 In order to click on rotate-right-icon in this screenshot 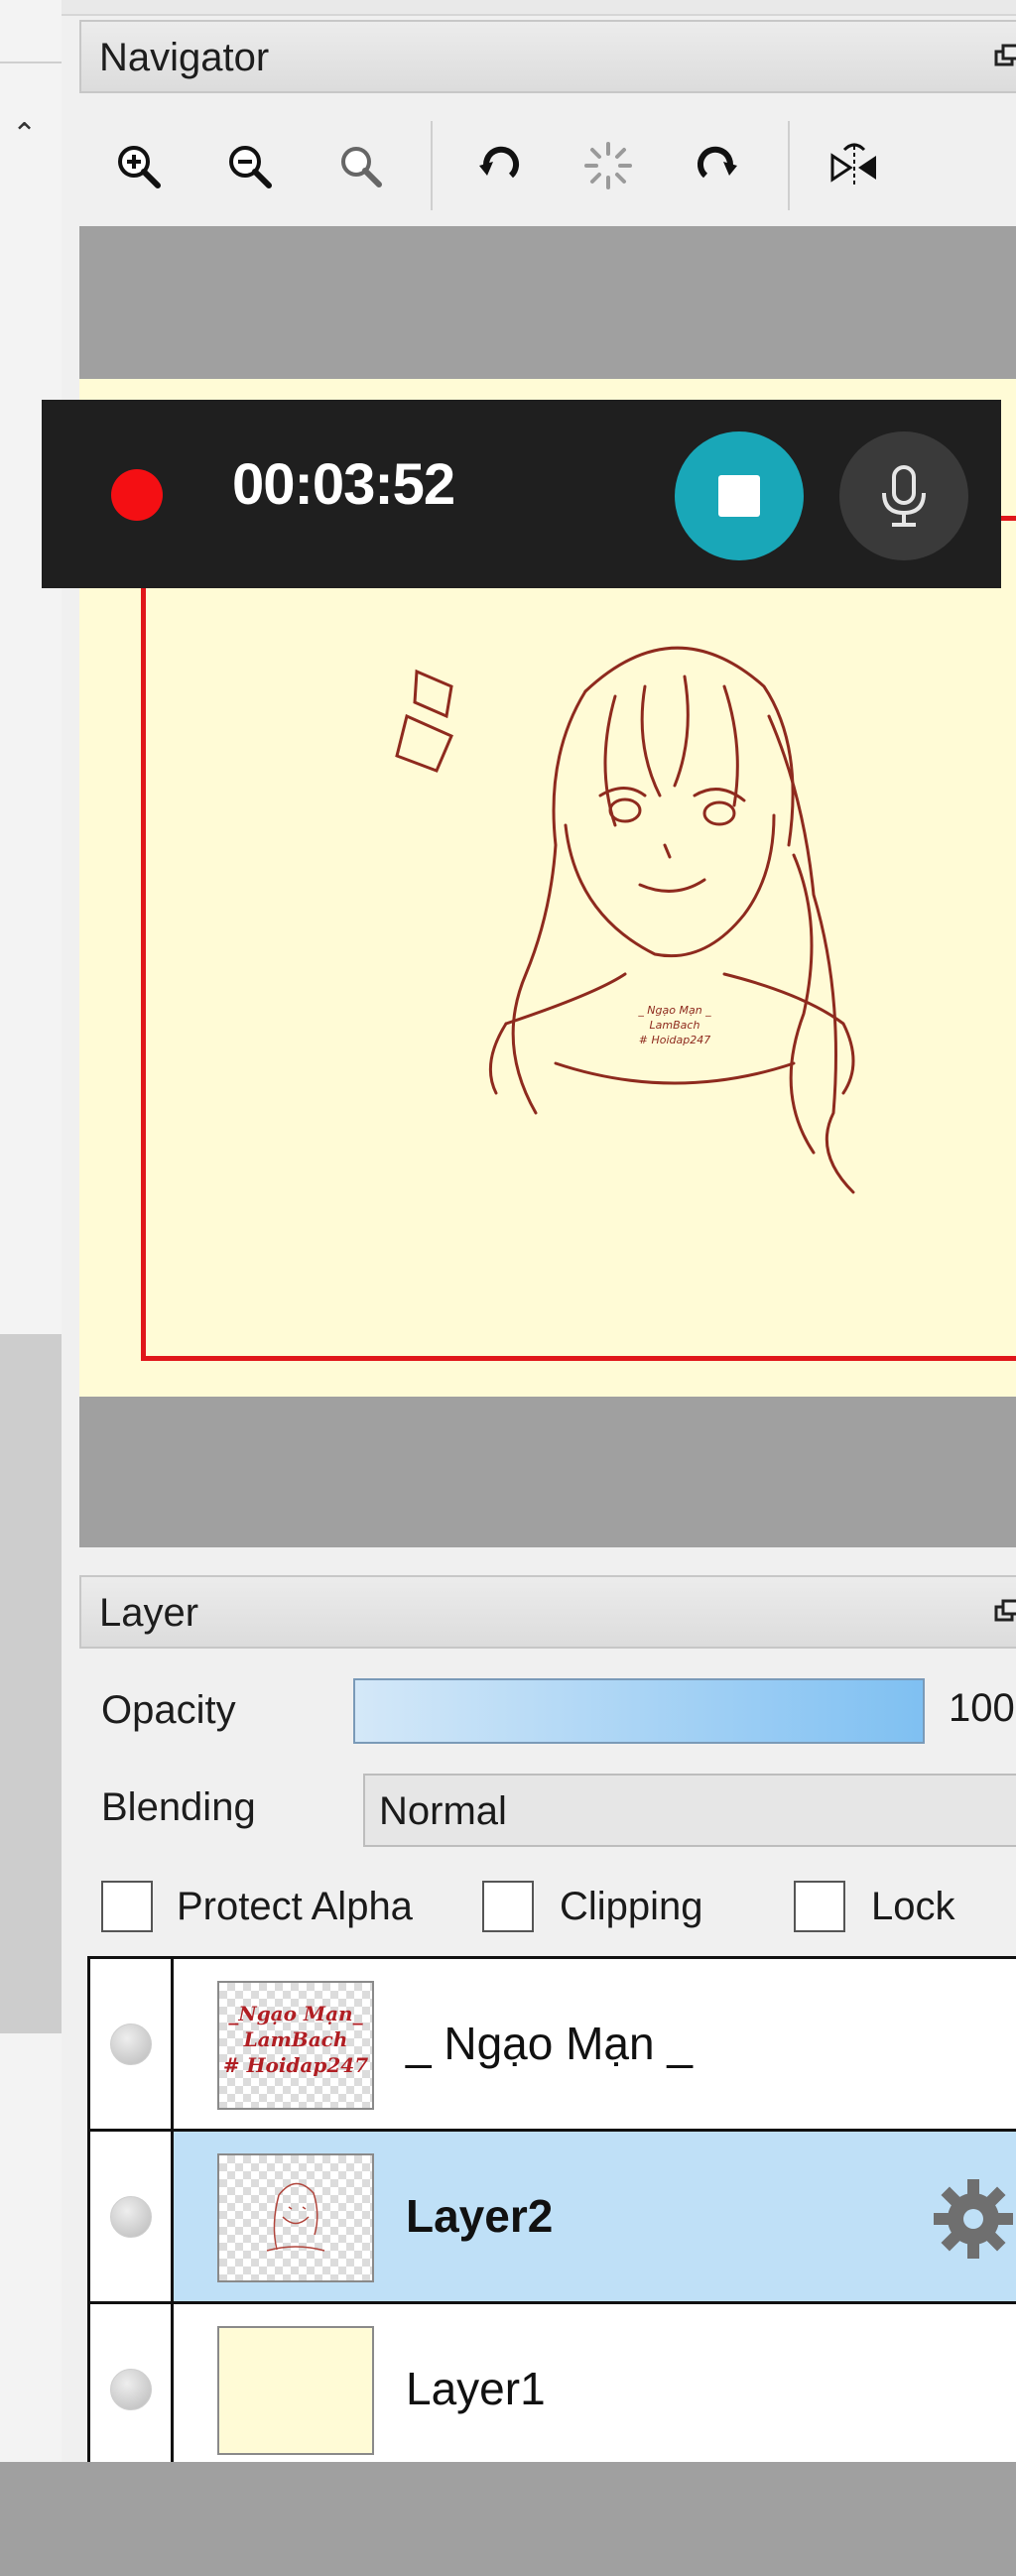, I will do `click(717, 165)`.